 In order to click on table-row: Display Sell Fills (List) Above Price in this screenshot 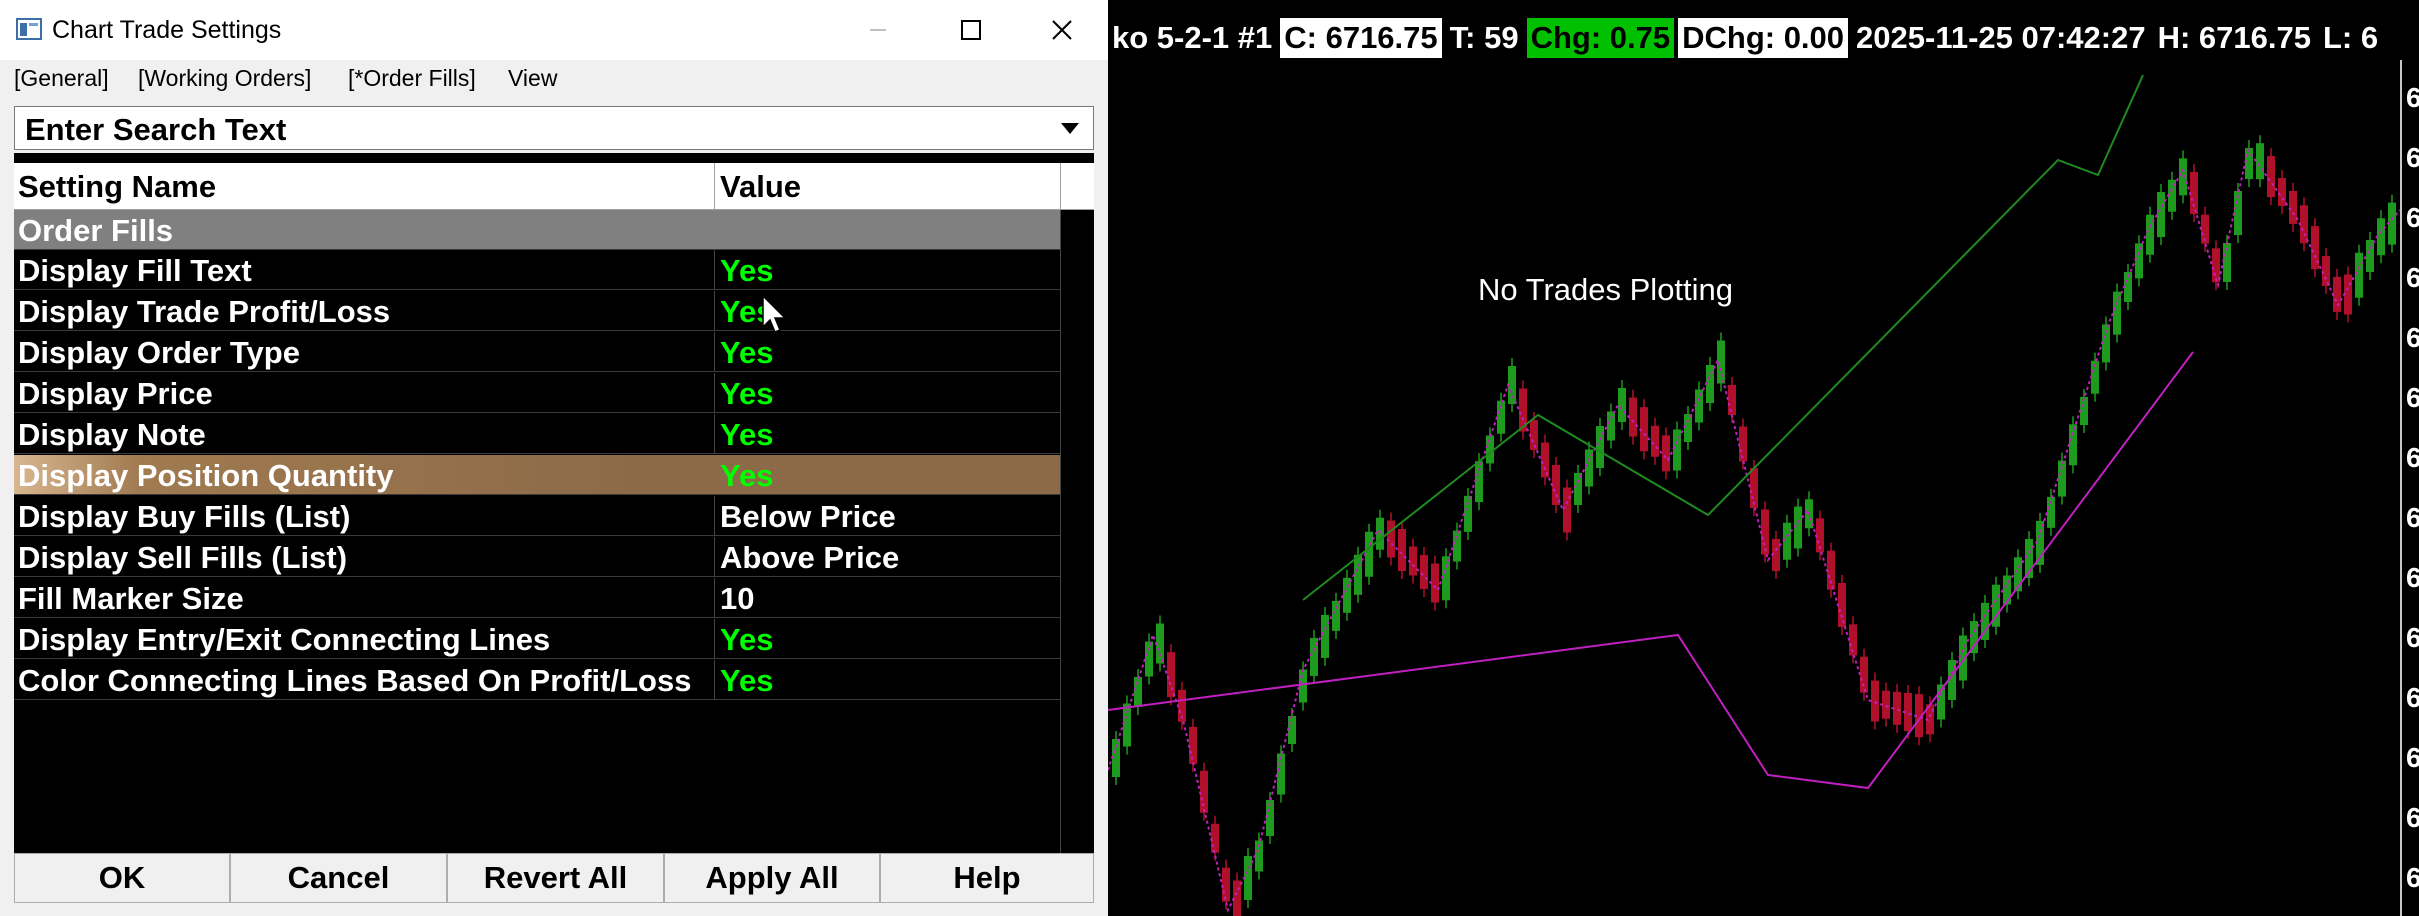, I will do `click(537, 557)`.